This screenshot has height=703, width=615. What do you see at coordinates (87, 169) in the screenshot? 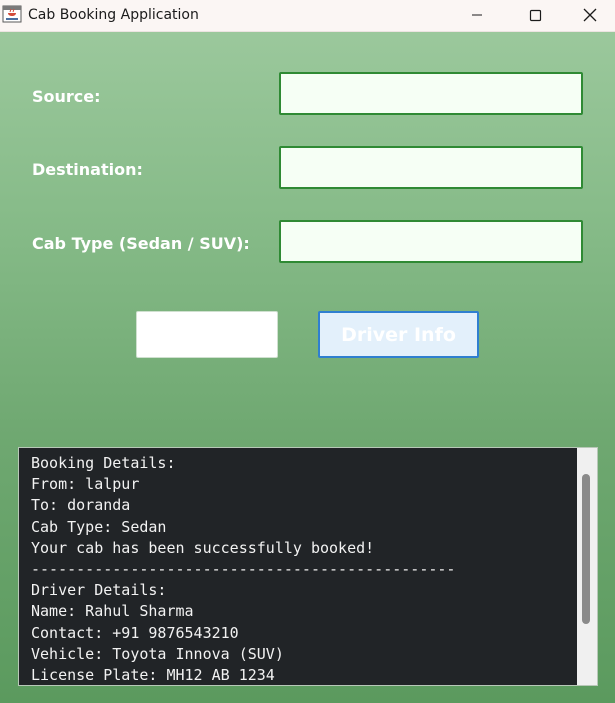
I see `destination-label: Destination:` at bounding box center [87, 169].